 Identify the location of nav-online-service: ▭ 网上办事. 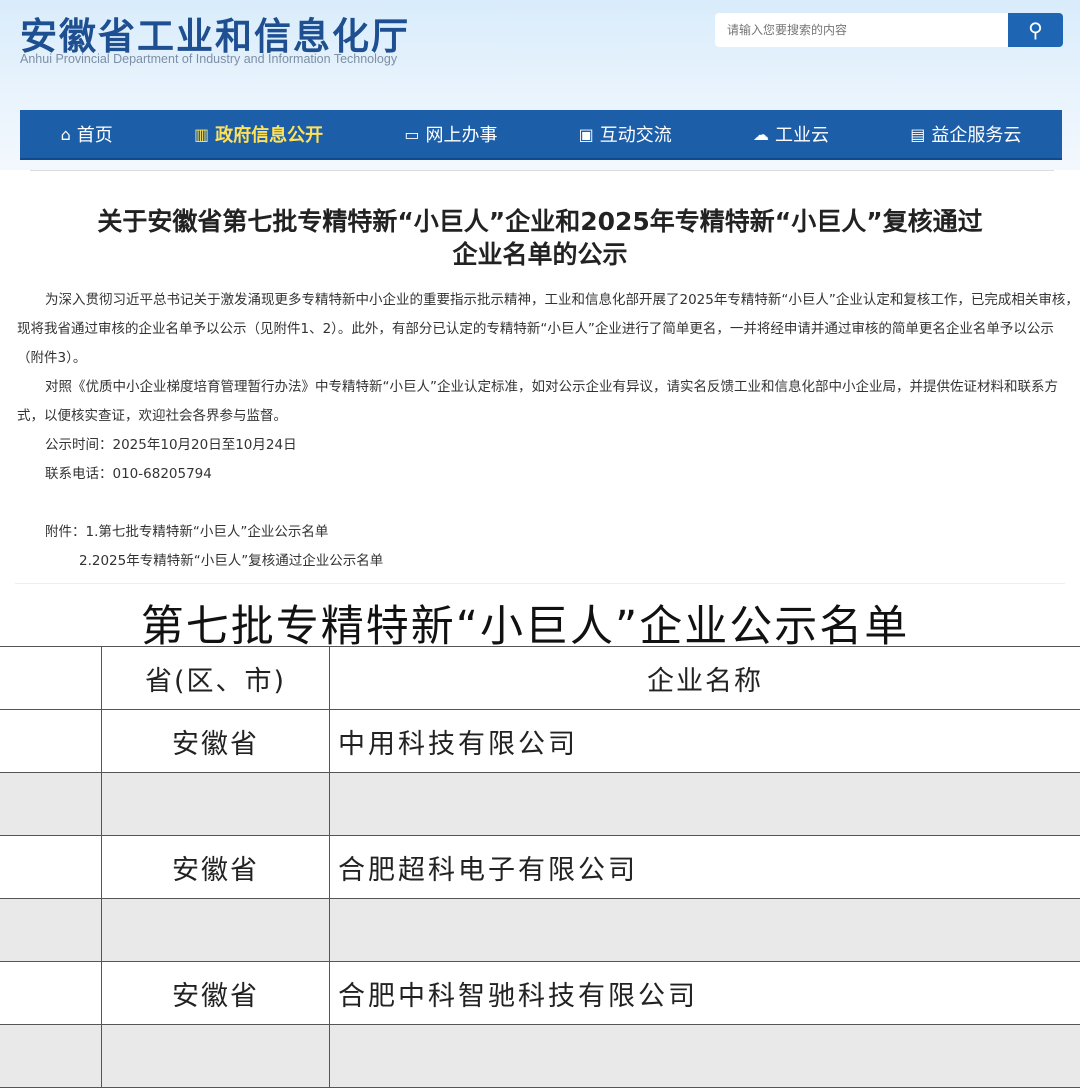
(450, 134).